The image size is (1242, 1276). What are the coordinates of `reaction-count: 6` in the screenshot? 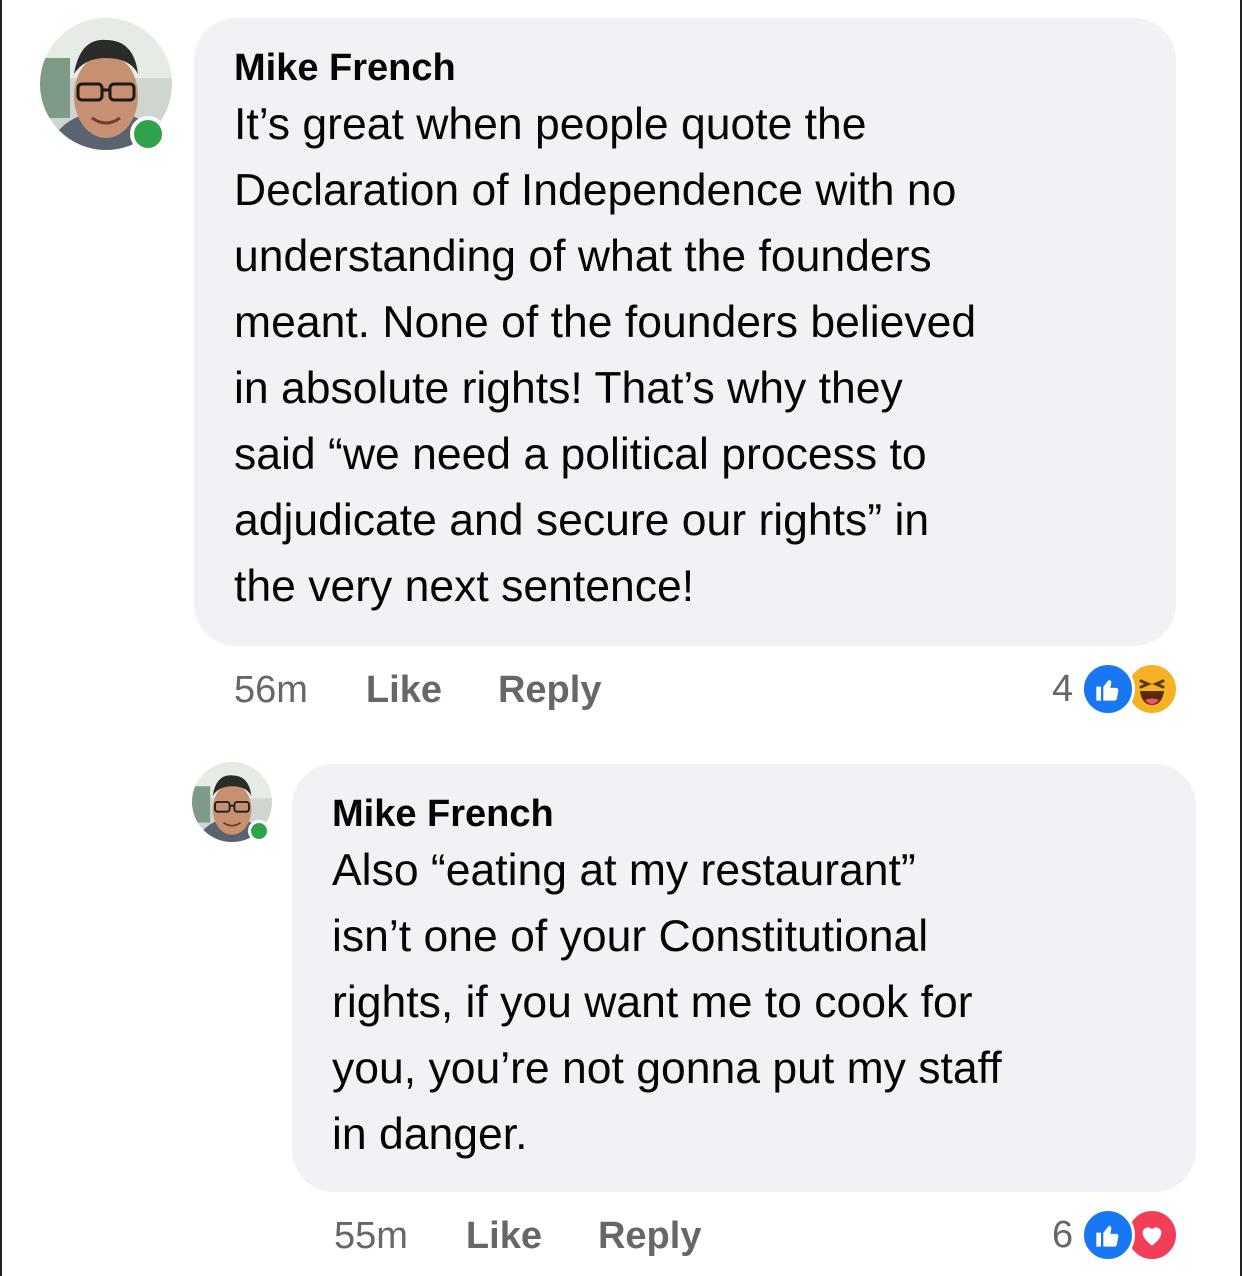 It's located at (1063, 1234).